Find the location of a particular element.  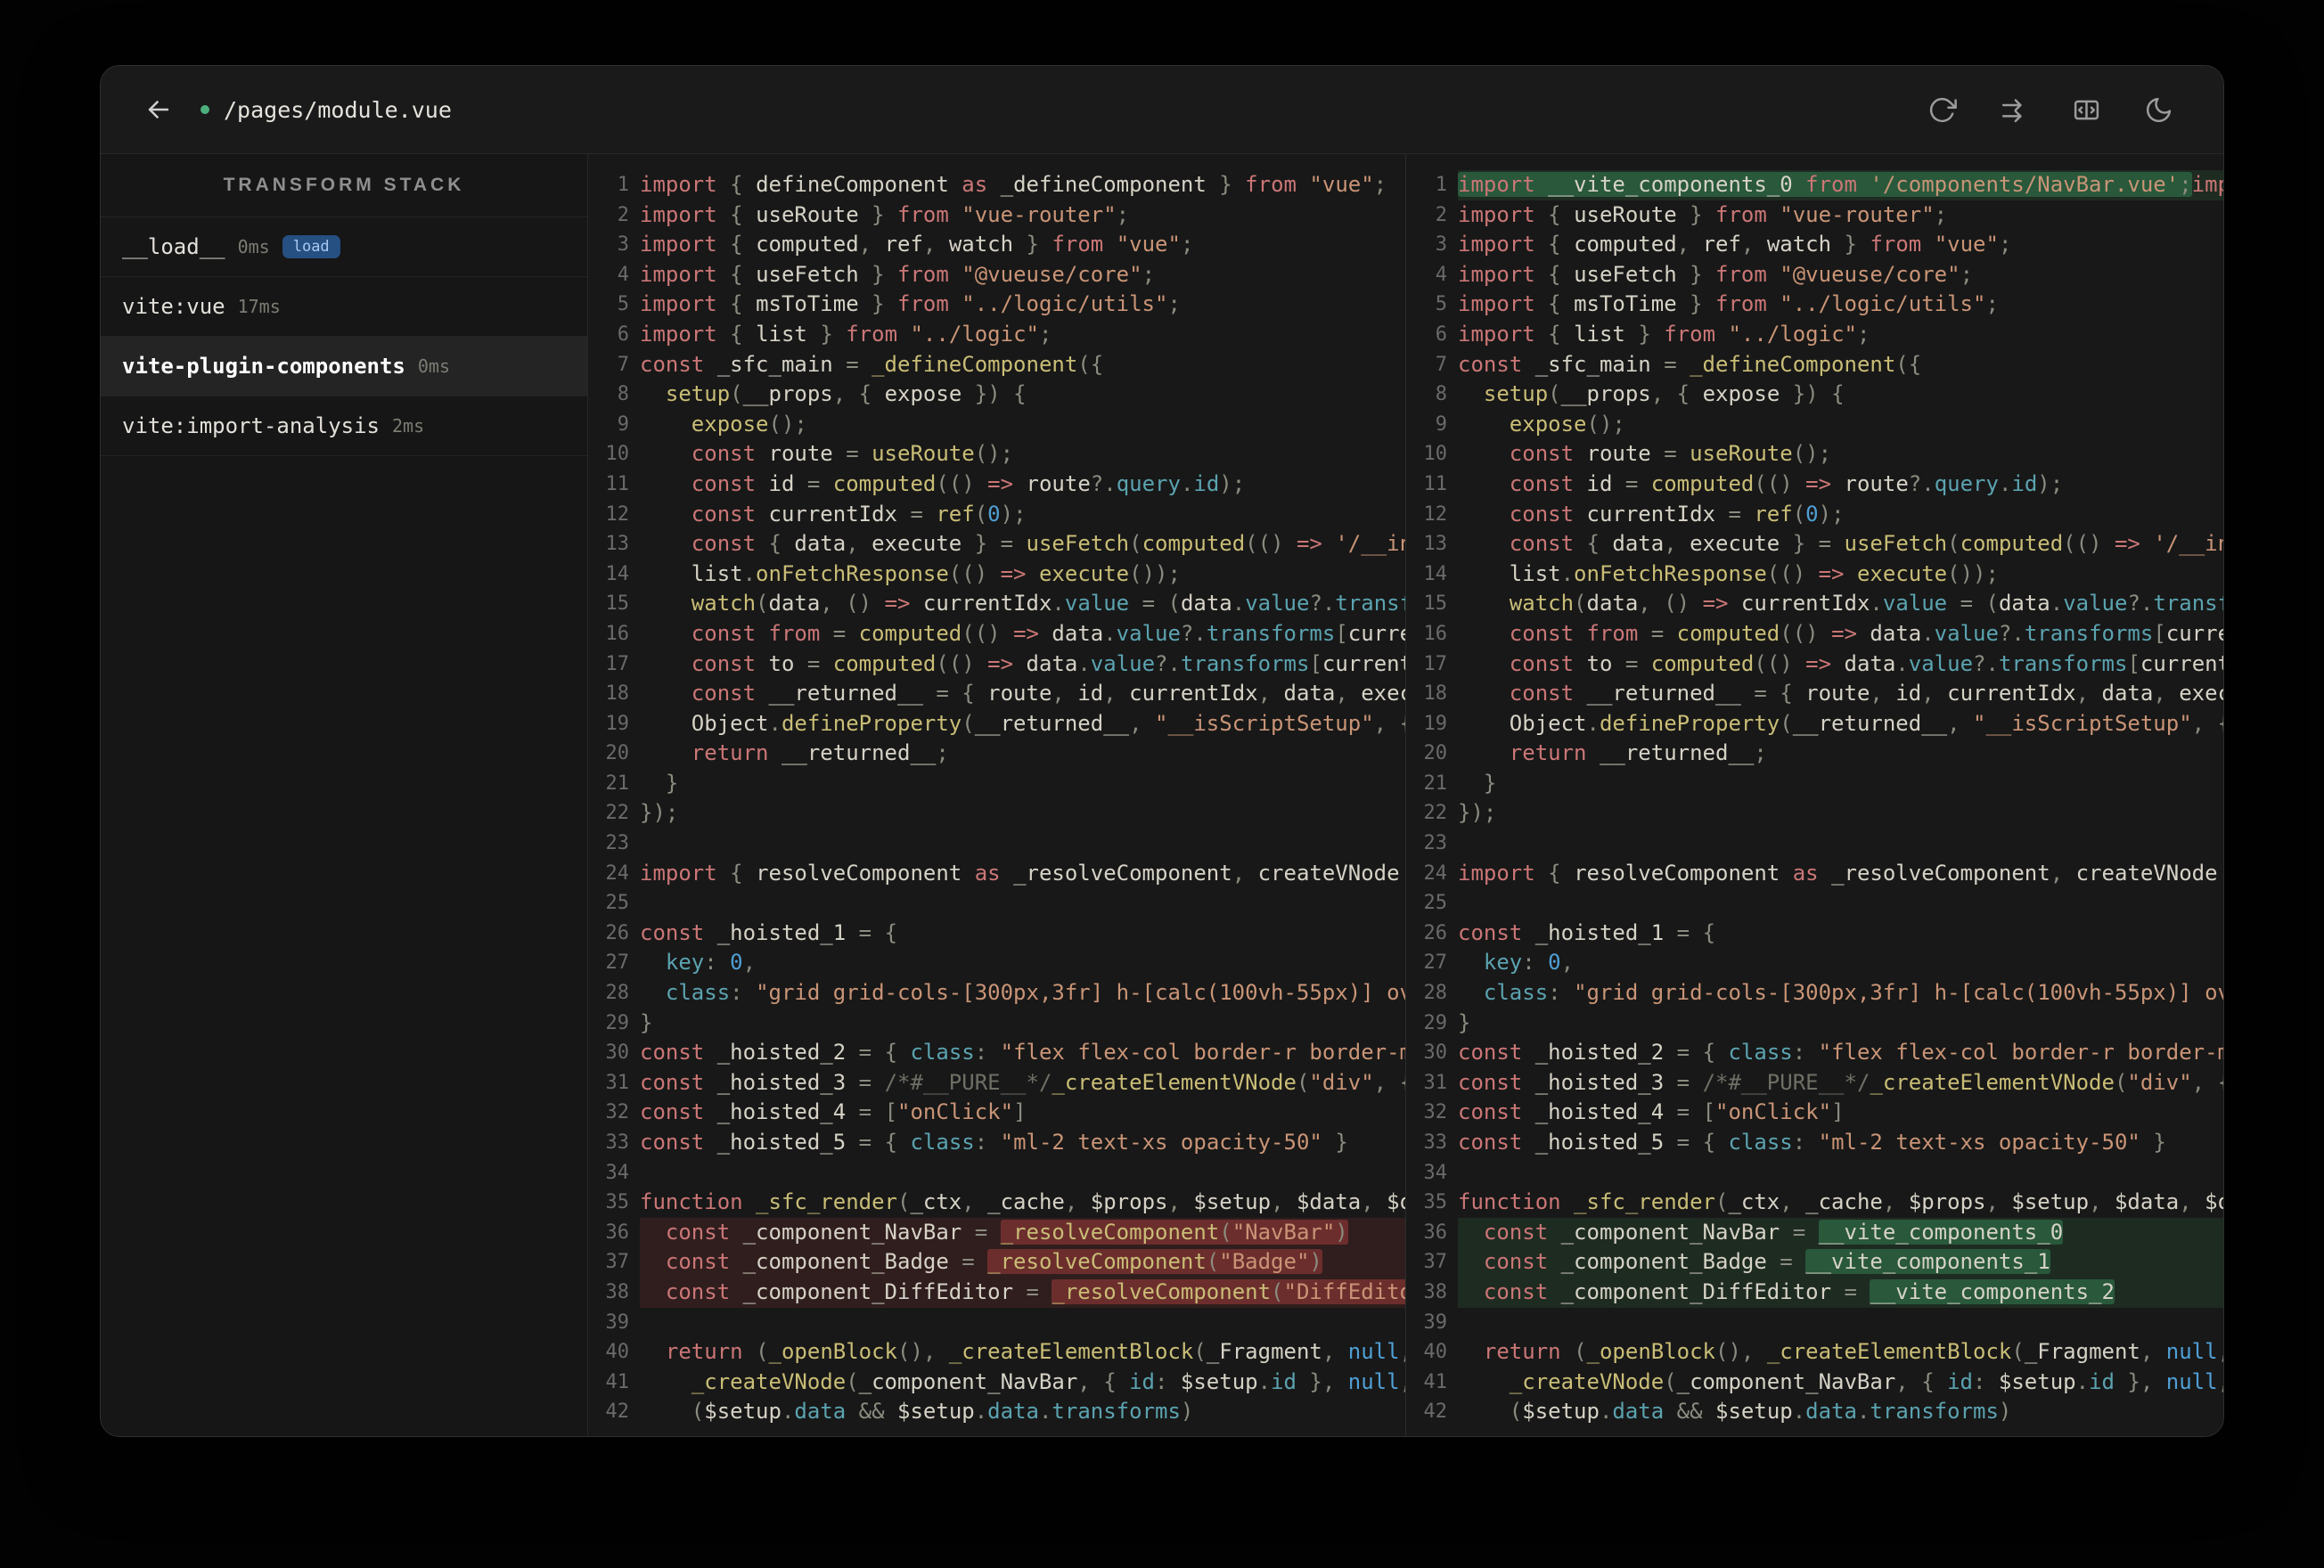

code-line: 32 const _hoisted_4 = ["onClick"] is located at coordinates (996, 1113).